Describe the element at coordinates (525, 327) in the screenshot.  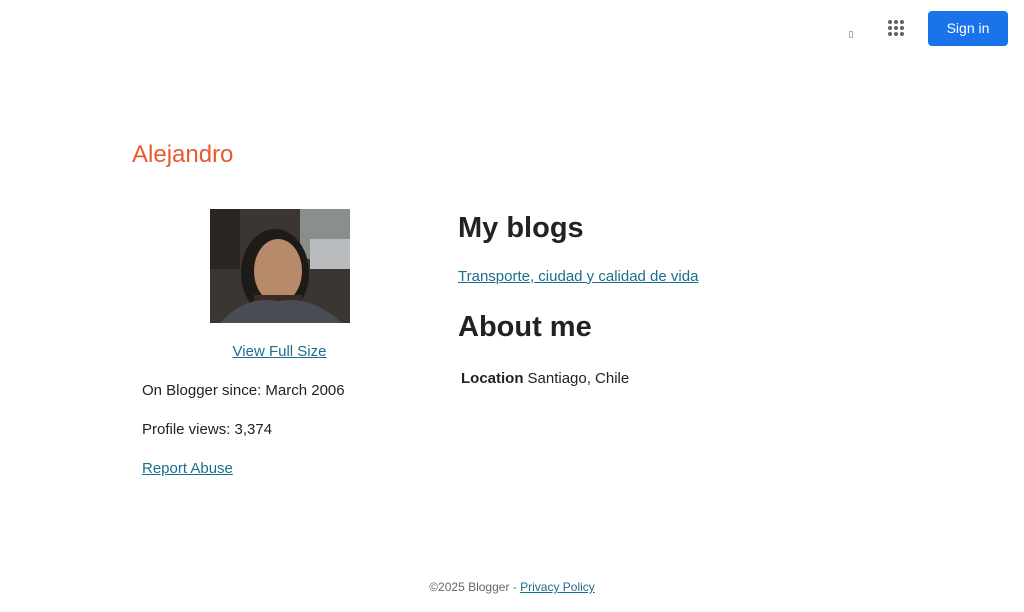
I see `about-me-heading: About me` at that location.